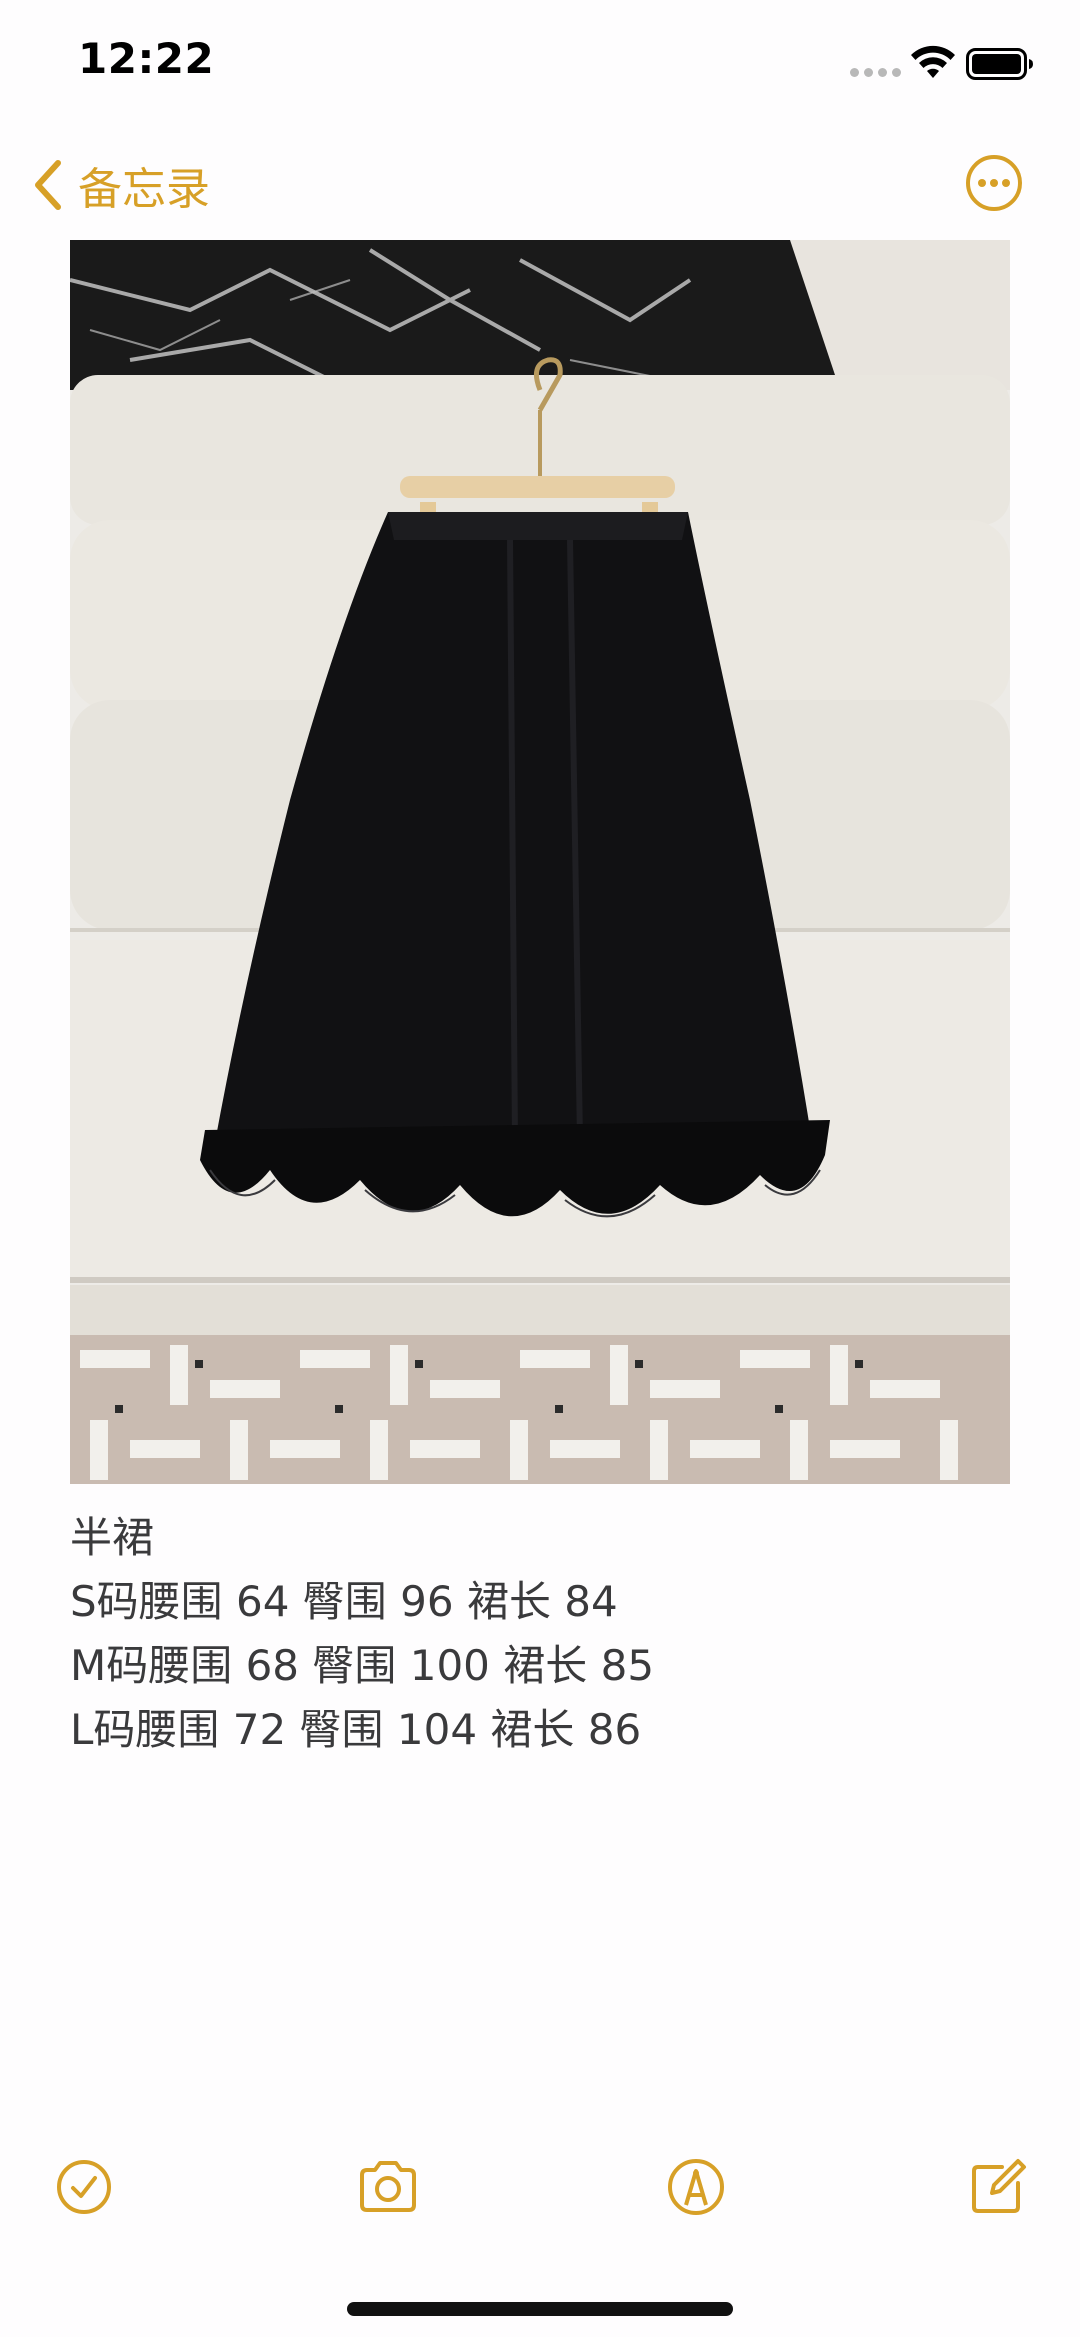  What do you see at coordinates (540, 185) in the screenshot?
I see `navigation-bar: 备忘录` at bounding box center [540, 185].